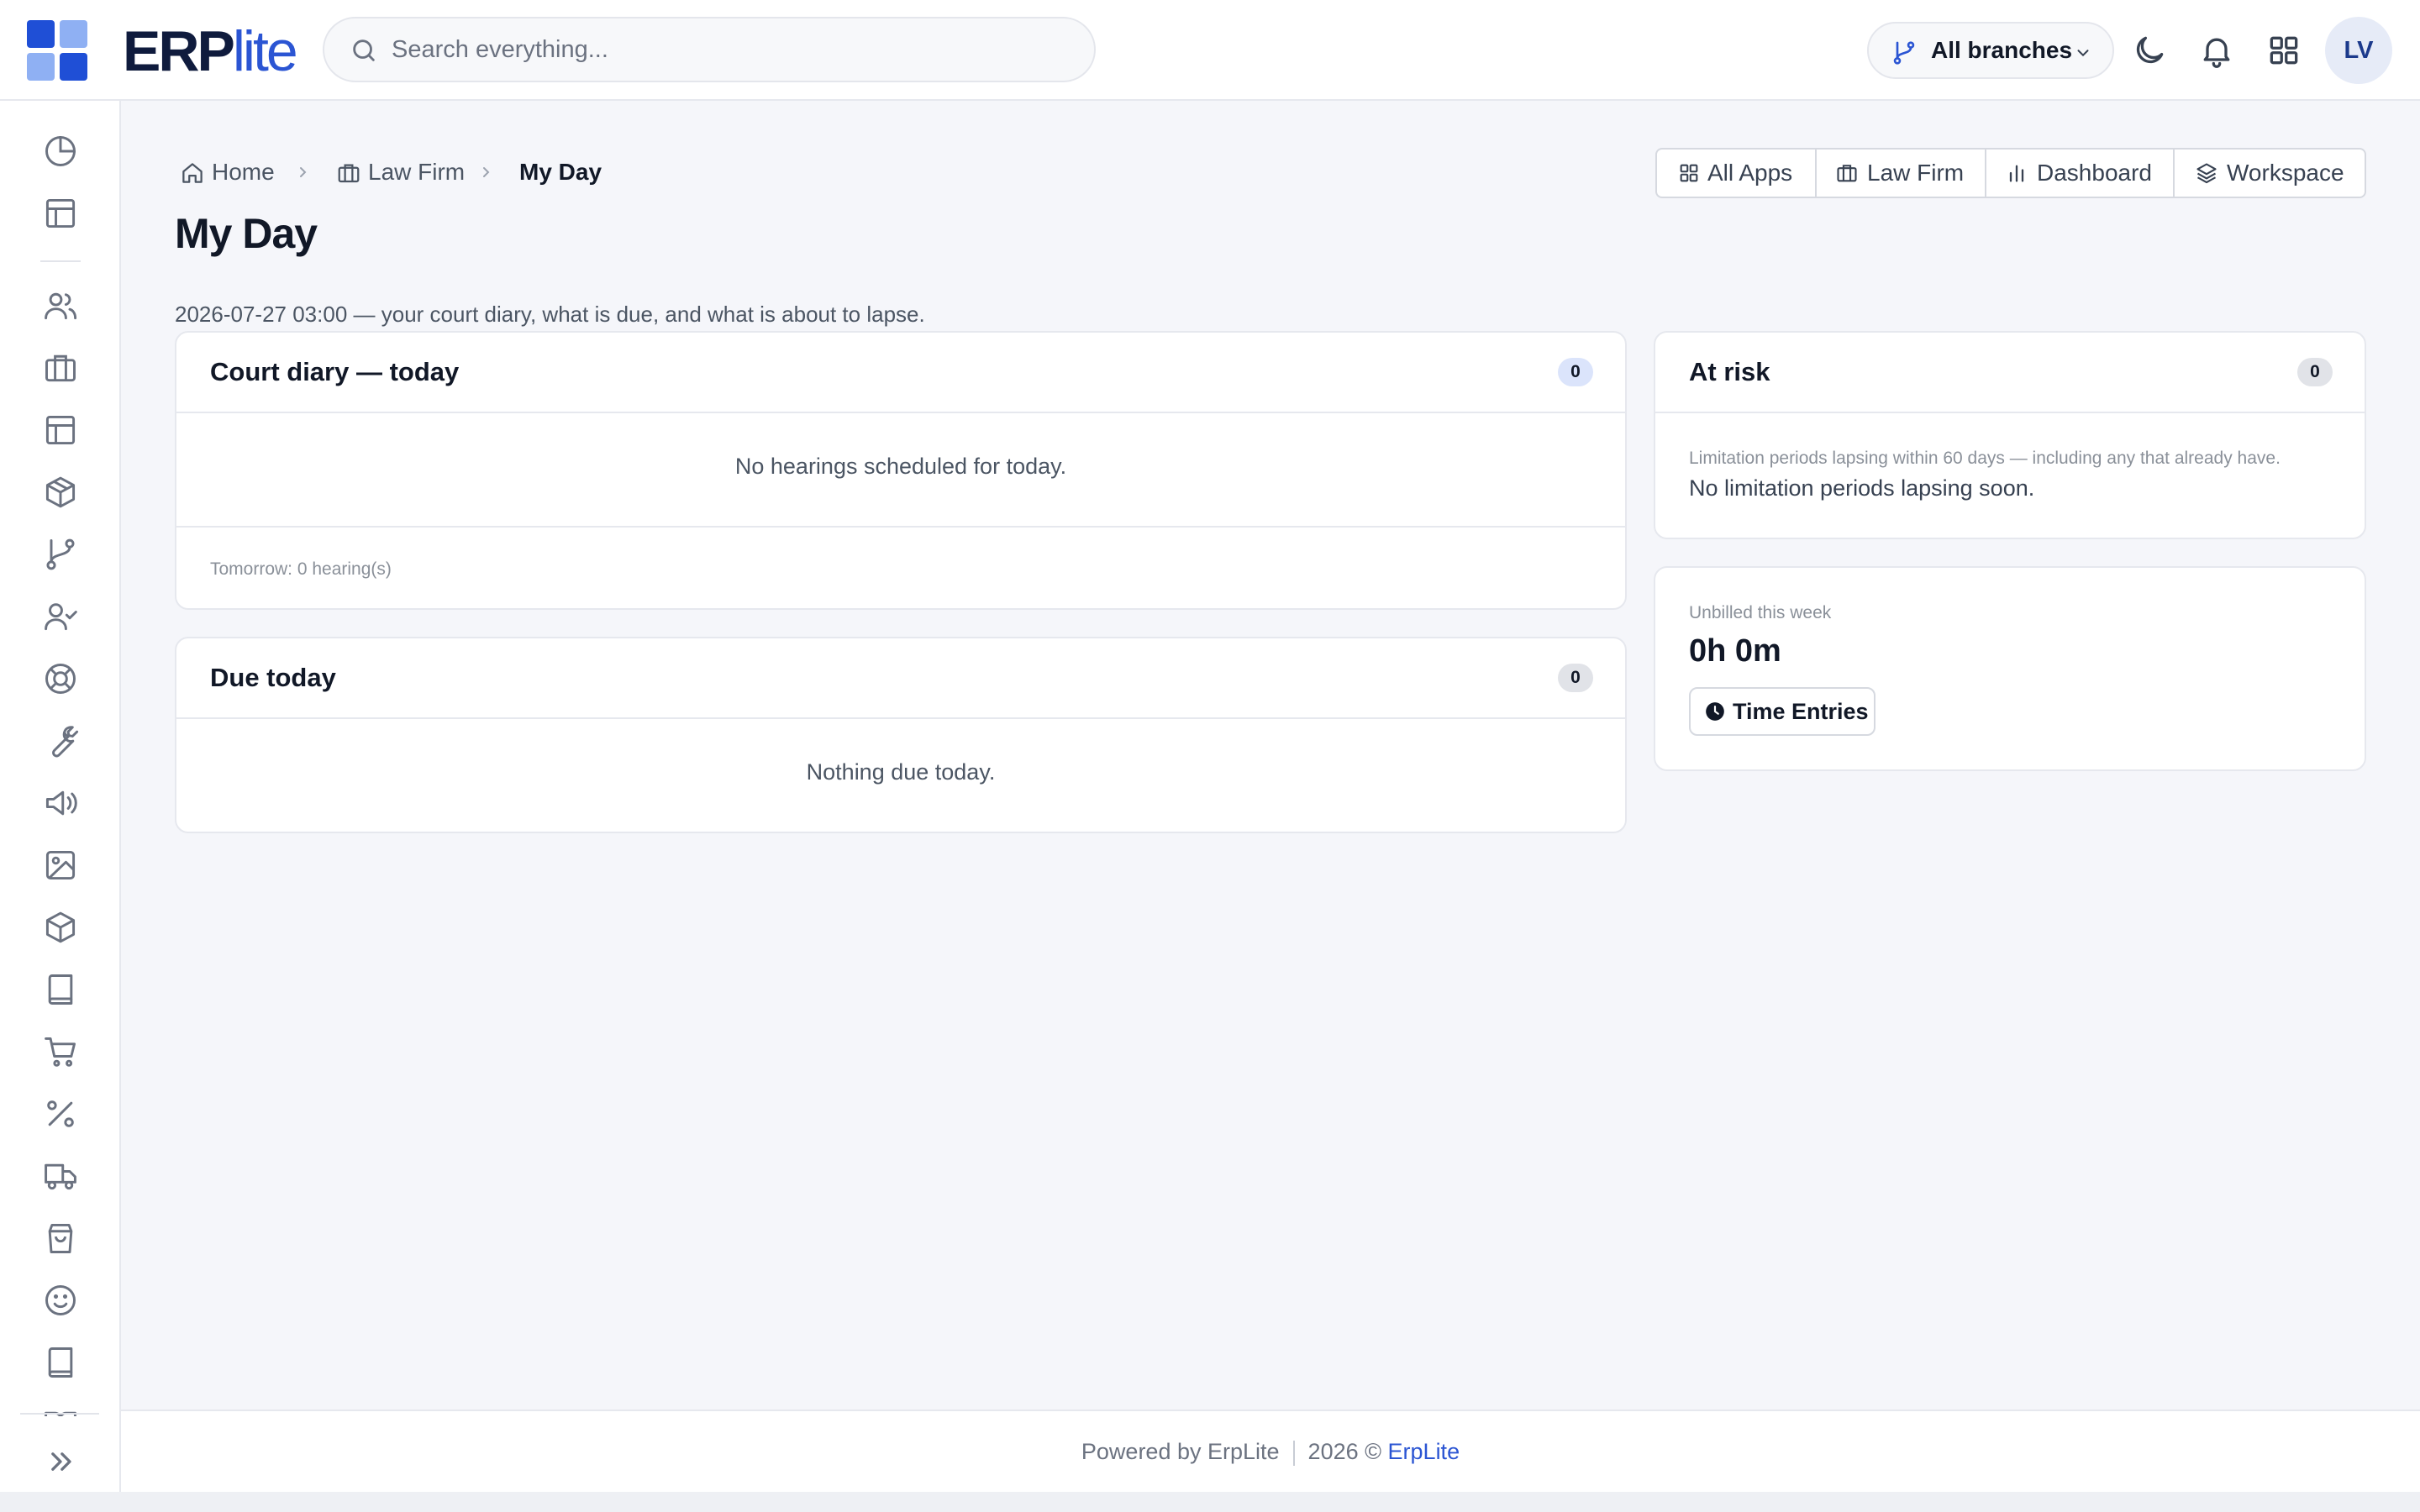 This screenshot has width=2420, height=1512. Describe the element at coordinates (335, 371) in the screenshot. I see `court-diary-title: Court diary — today` at that location.